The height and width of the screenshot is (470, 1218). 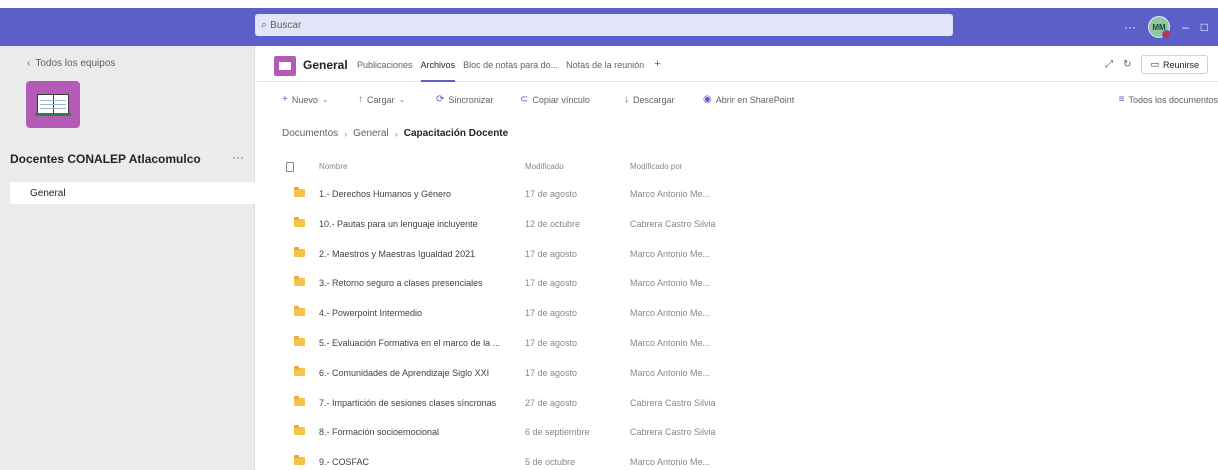 I want to click on upload-label: Cargar, so click(x=381, y=99).